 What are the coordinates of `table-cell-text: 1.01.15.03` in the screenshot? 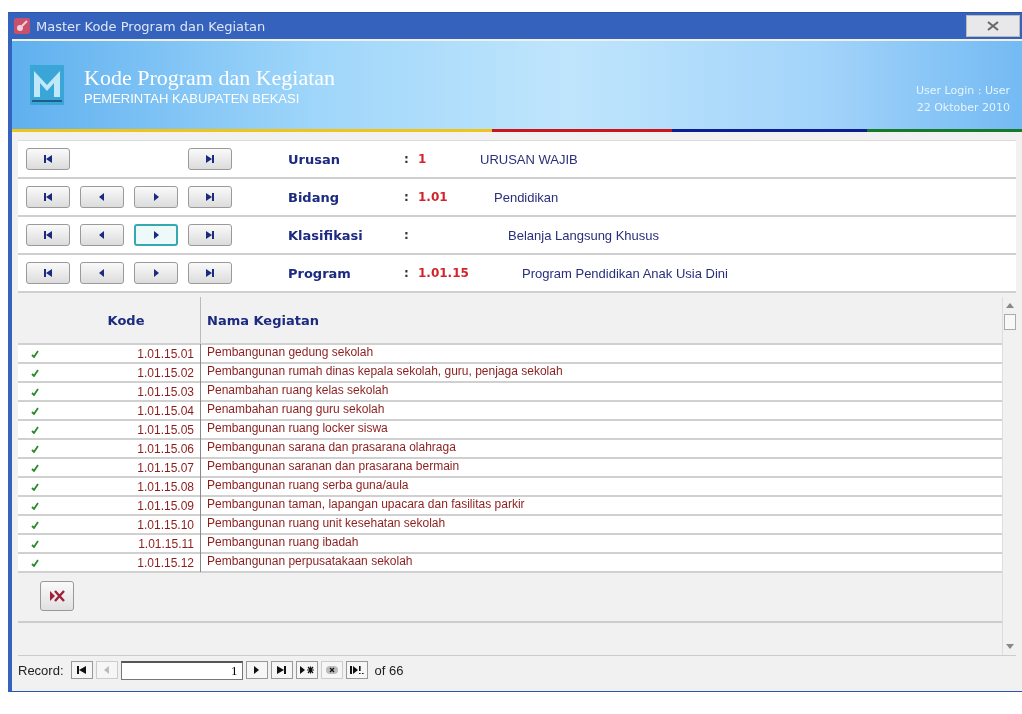 It's located at (165, 391).